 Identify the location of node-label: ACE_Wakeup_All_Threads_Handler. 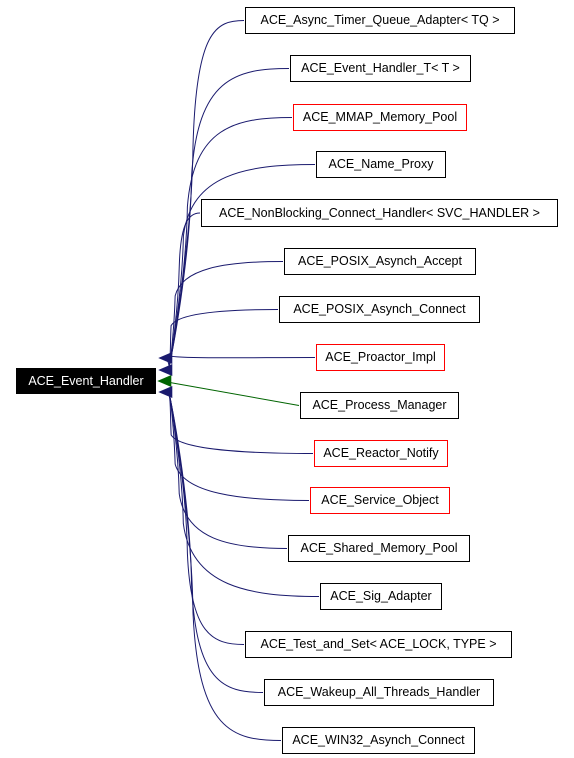
(379, 692).